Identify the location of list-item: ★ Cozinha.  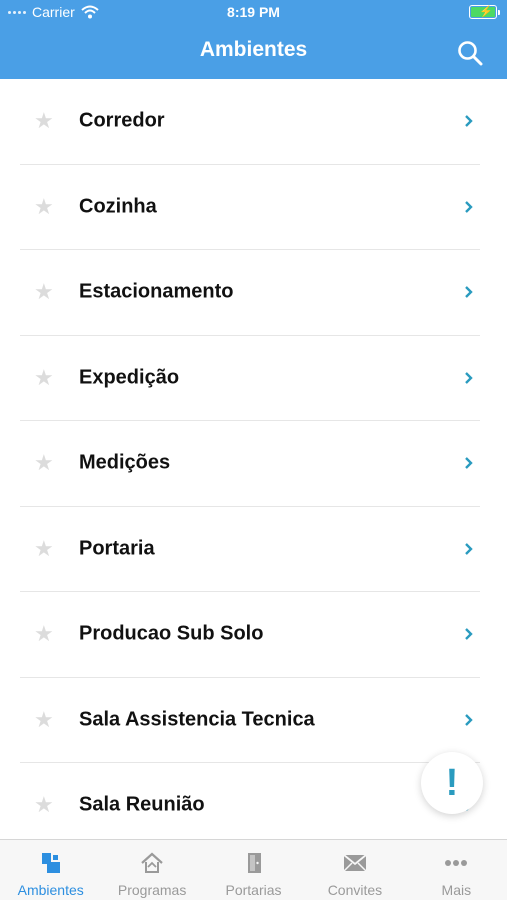
(250, 207).